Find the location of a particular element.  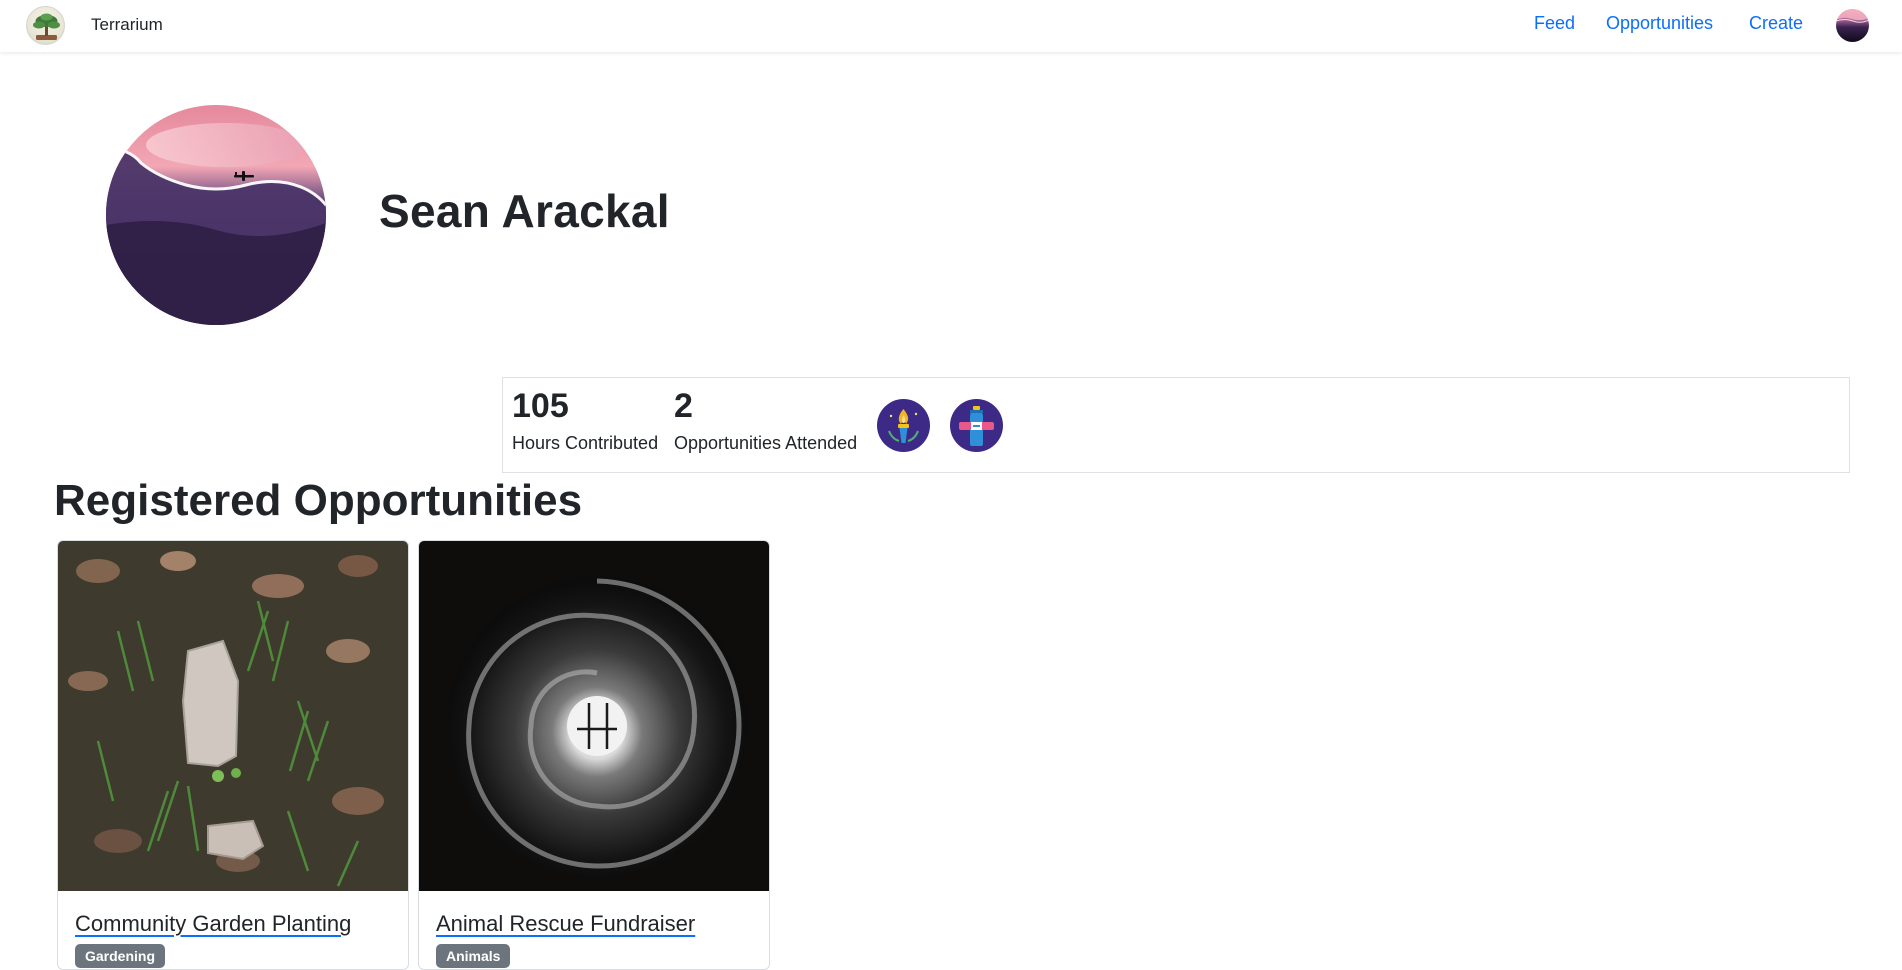

navbar: Terrarium Feed Opportunities Create is located at coordinates (951, 26).